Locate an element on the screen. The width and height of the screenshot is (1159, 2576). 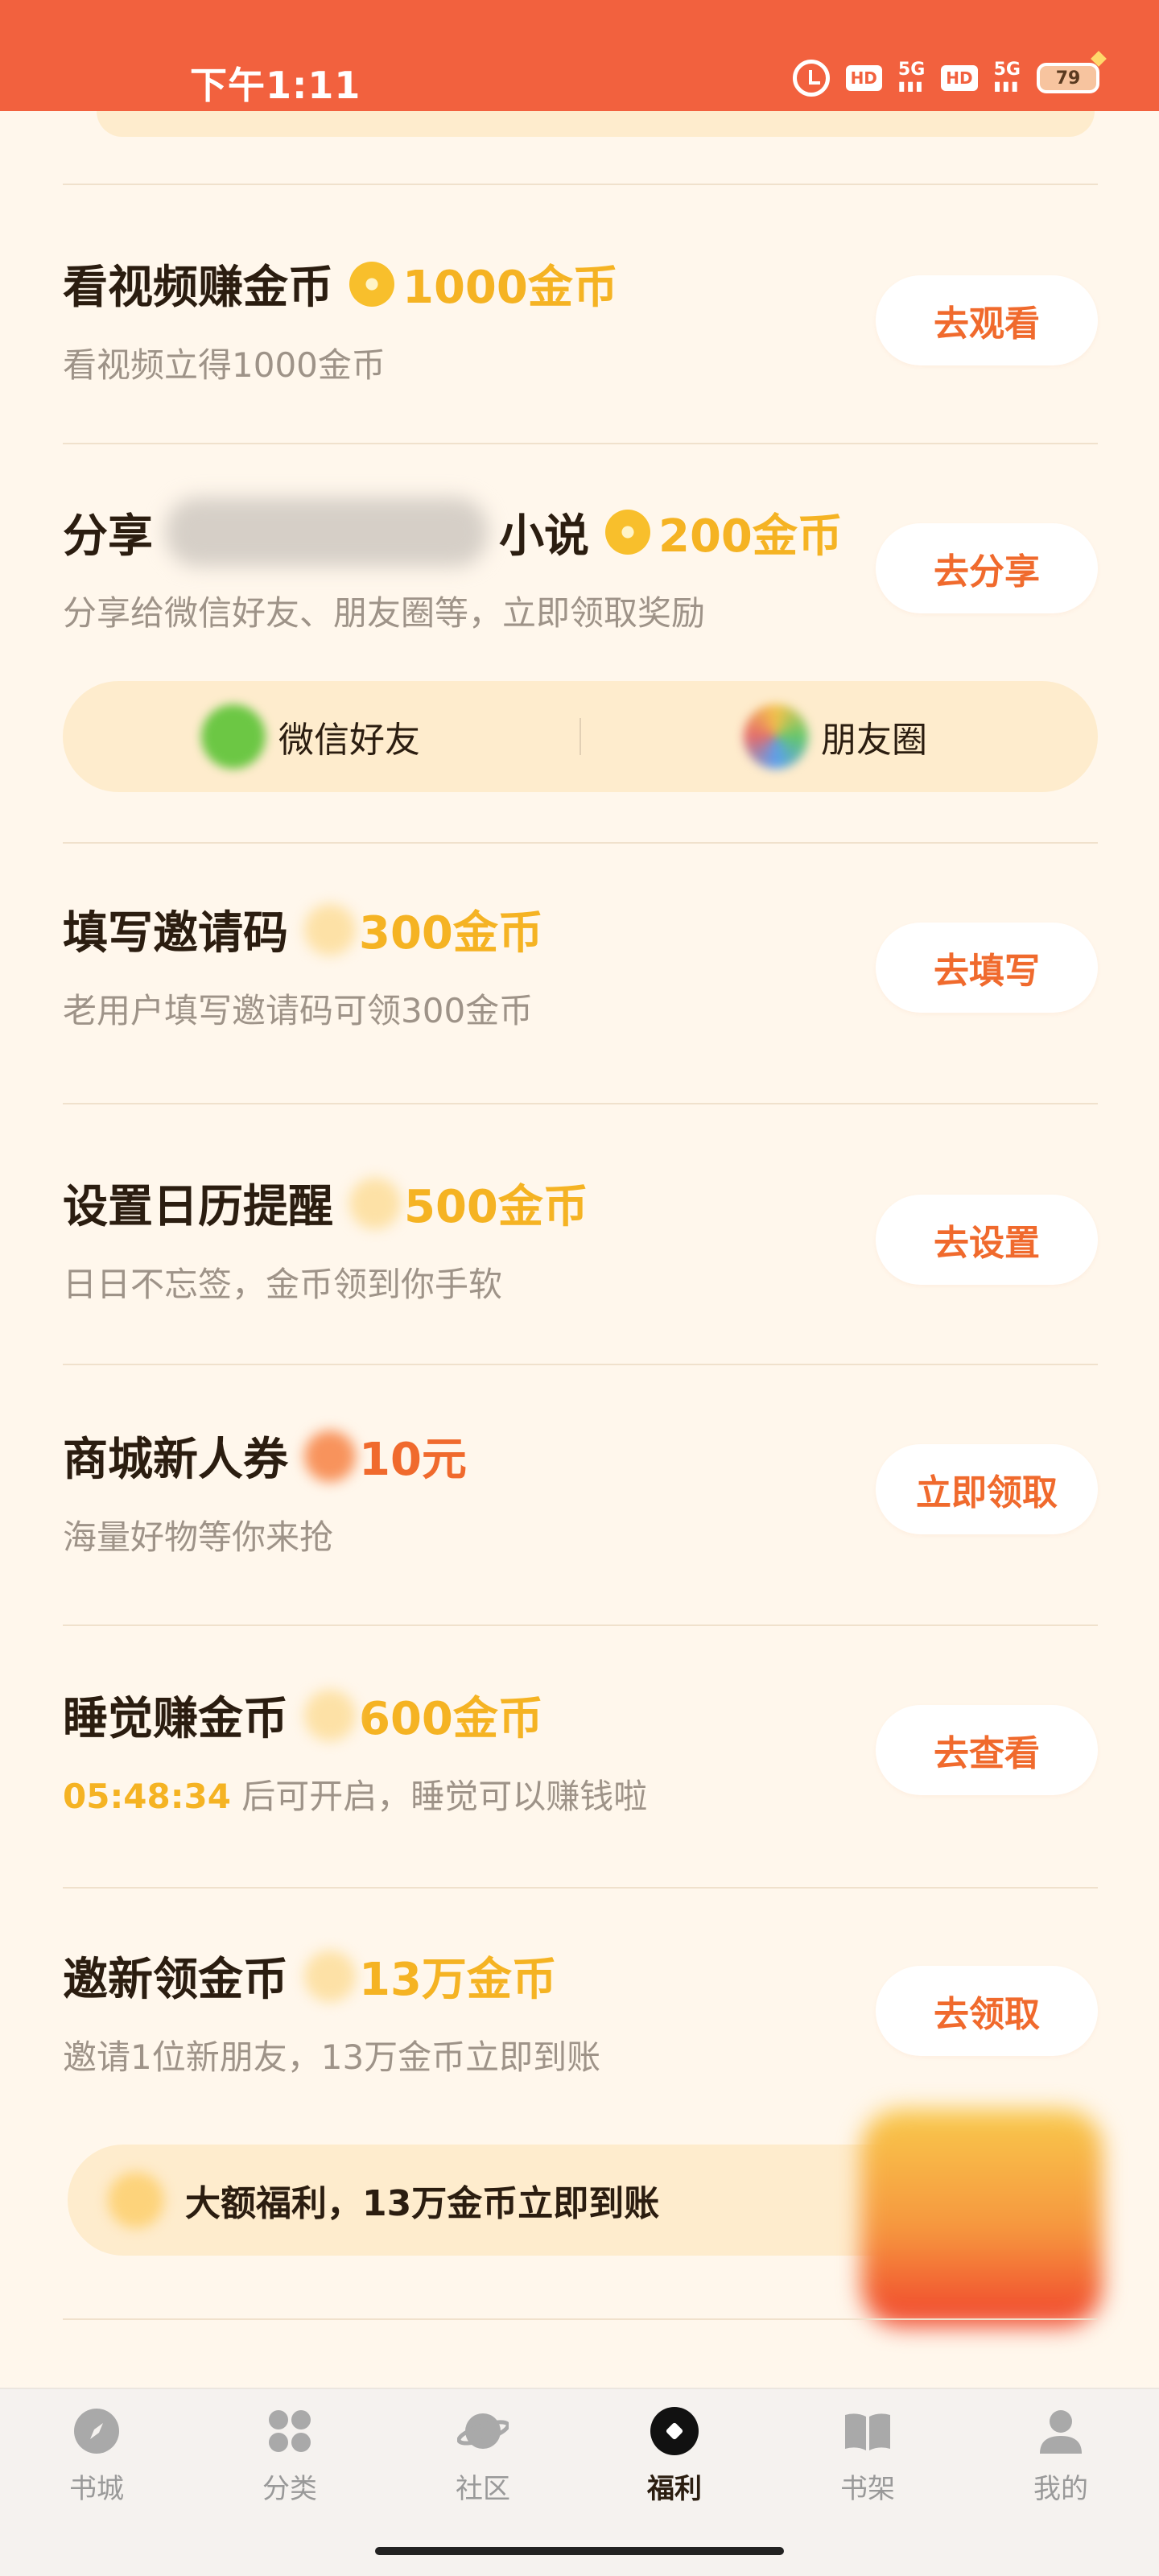
nav-label: 福利 is located at coordinates (674, 2489).